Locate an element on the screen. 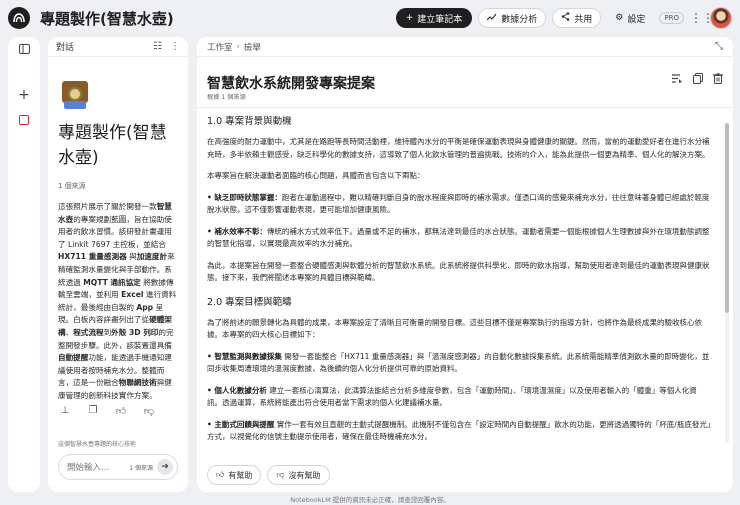  create-notebook-button: + 建立筆記本 is located at coordinates (434, 18).